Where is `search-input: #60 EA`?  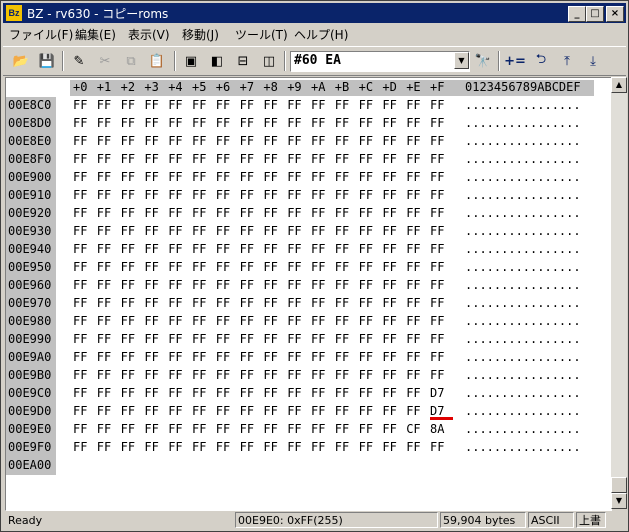
search-input: #60 EA is located at coordinates (317, 60).